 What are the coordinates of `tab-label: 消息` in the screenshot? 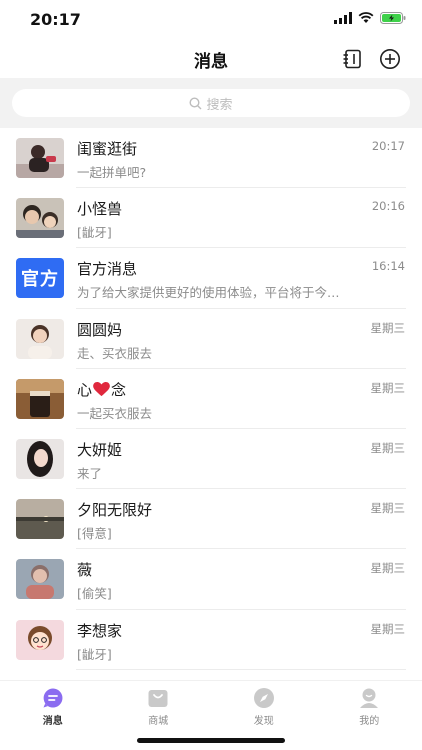 It's located at (52, 721).